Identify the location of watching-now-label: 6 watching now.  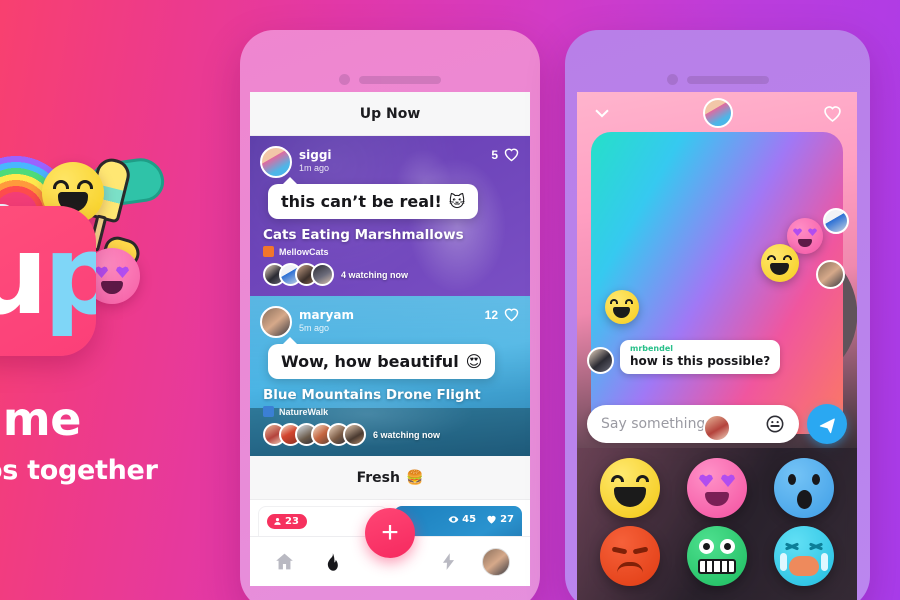
(407, 434).